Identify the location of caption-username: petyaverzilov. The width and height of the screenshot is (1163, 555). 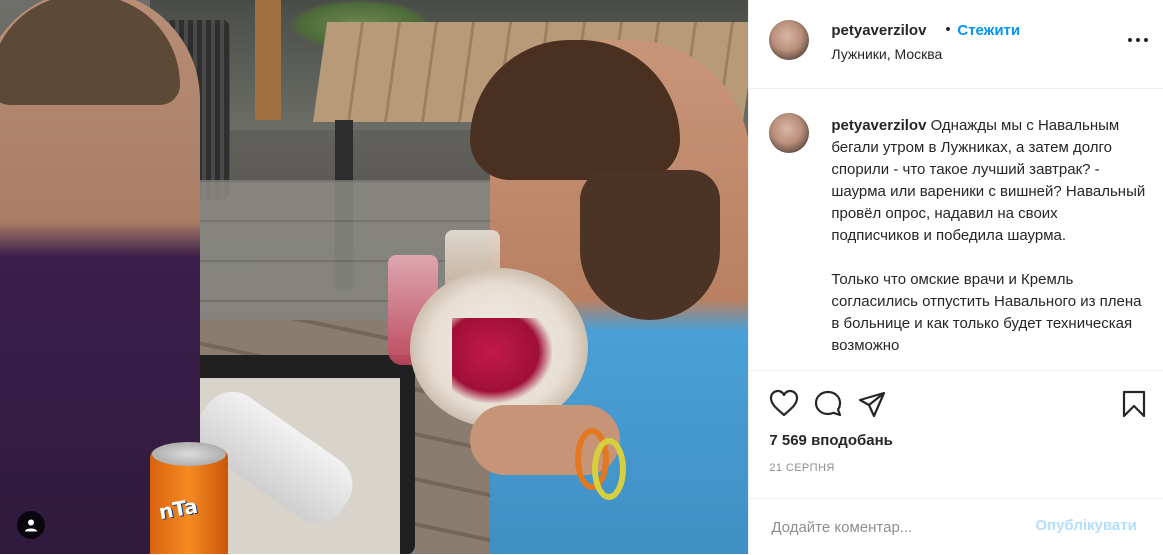
(878, 125).